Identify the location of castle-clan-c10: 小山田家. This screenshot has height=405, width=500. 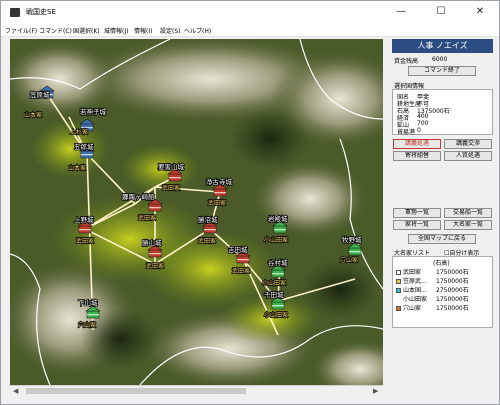
(276, 240).